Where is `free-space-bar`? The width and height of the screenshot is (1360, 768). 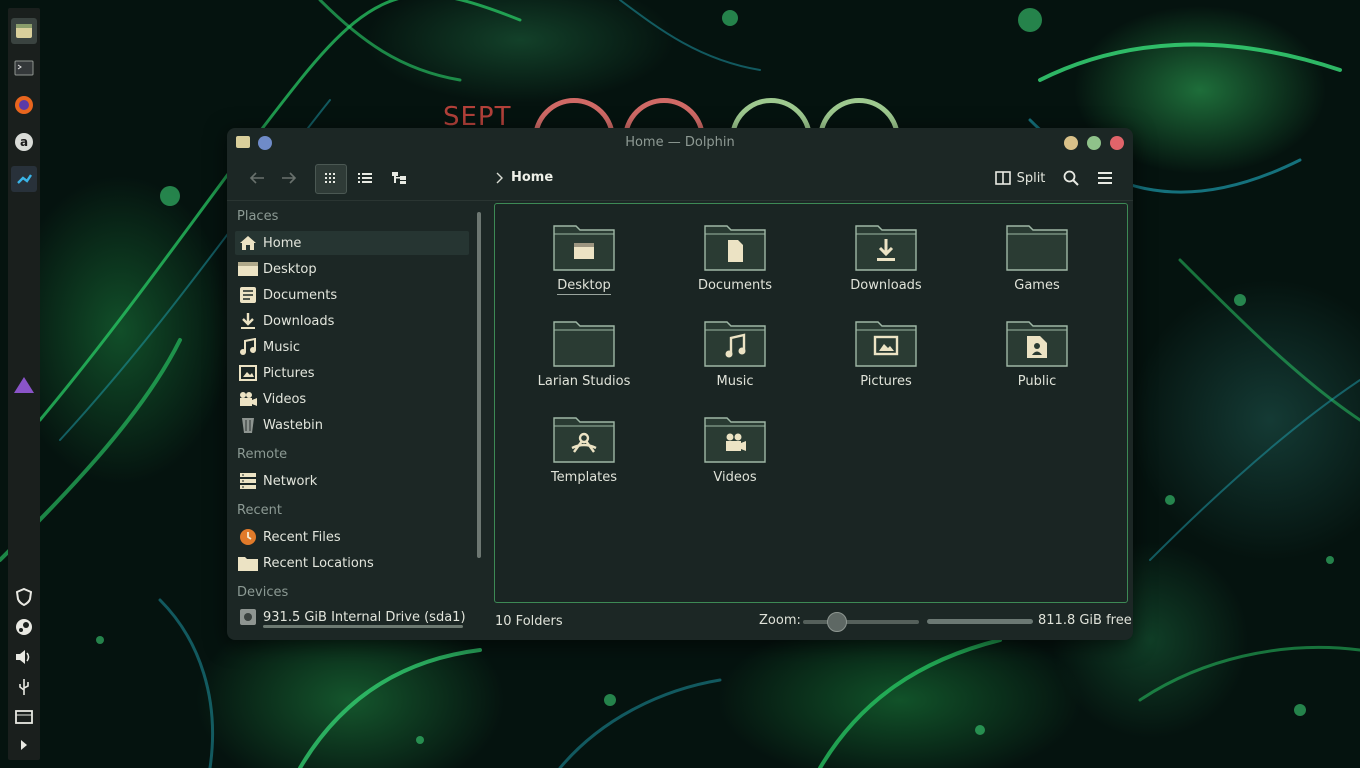
free-space-bar is located at coordinates (980, 621).